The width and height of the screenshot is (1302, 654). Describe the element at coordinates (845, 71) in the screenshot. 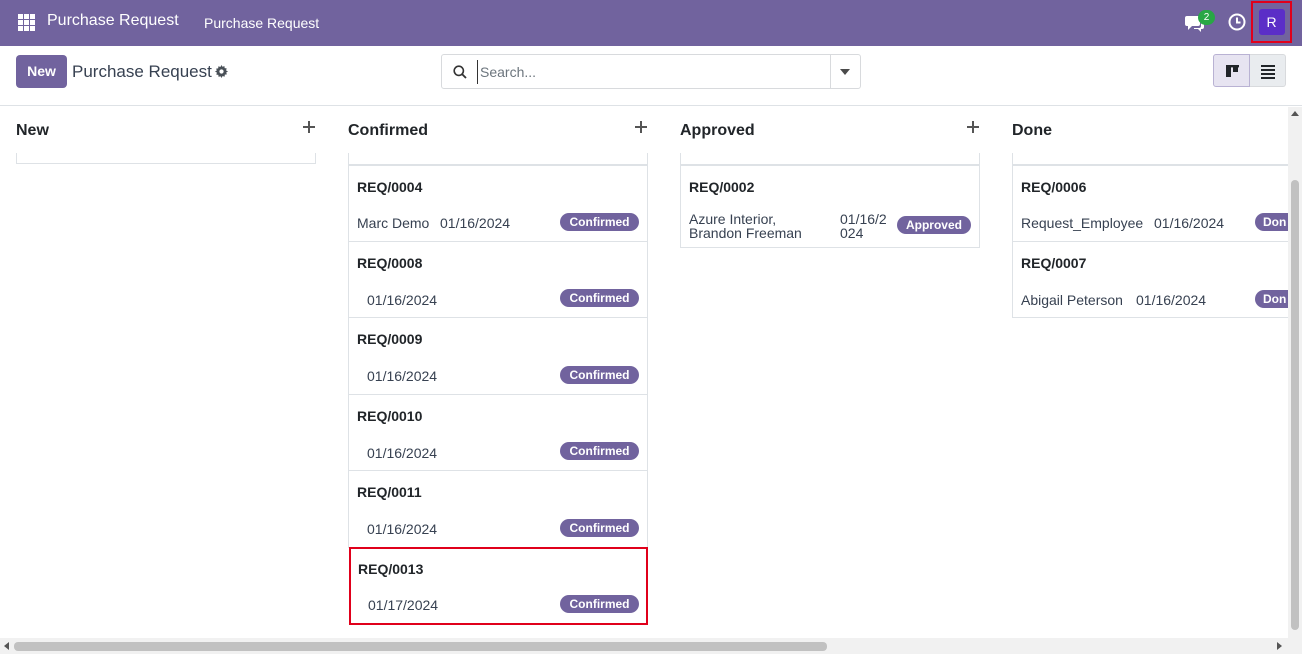

I see `search-options-toggle` at that location.